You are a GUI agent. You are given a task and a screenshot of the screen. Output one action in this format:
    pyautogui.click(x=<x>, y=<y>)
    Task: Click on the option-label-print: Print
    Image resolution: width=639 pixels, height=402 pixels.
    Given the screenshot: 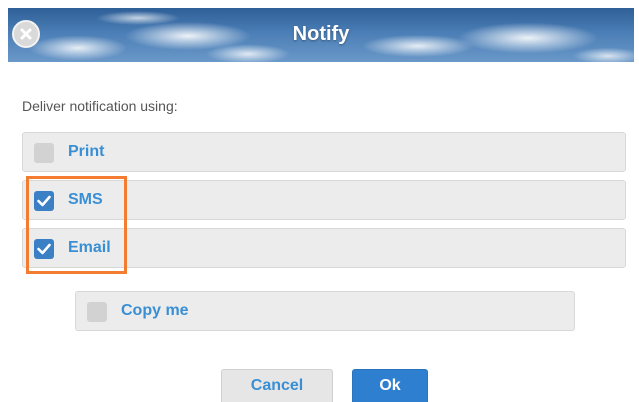 What is the action you would take?
    pyautogui.click(x=86, y=151)
    